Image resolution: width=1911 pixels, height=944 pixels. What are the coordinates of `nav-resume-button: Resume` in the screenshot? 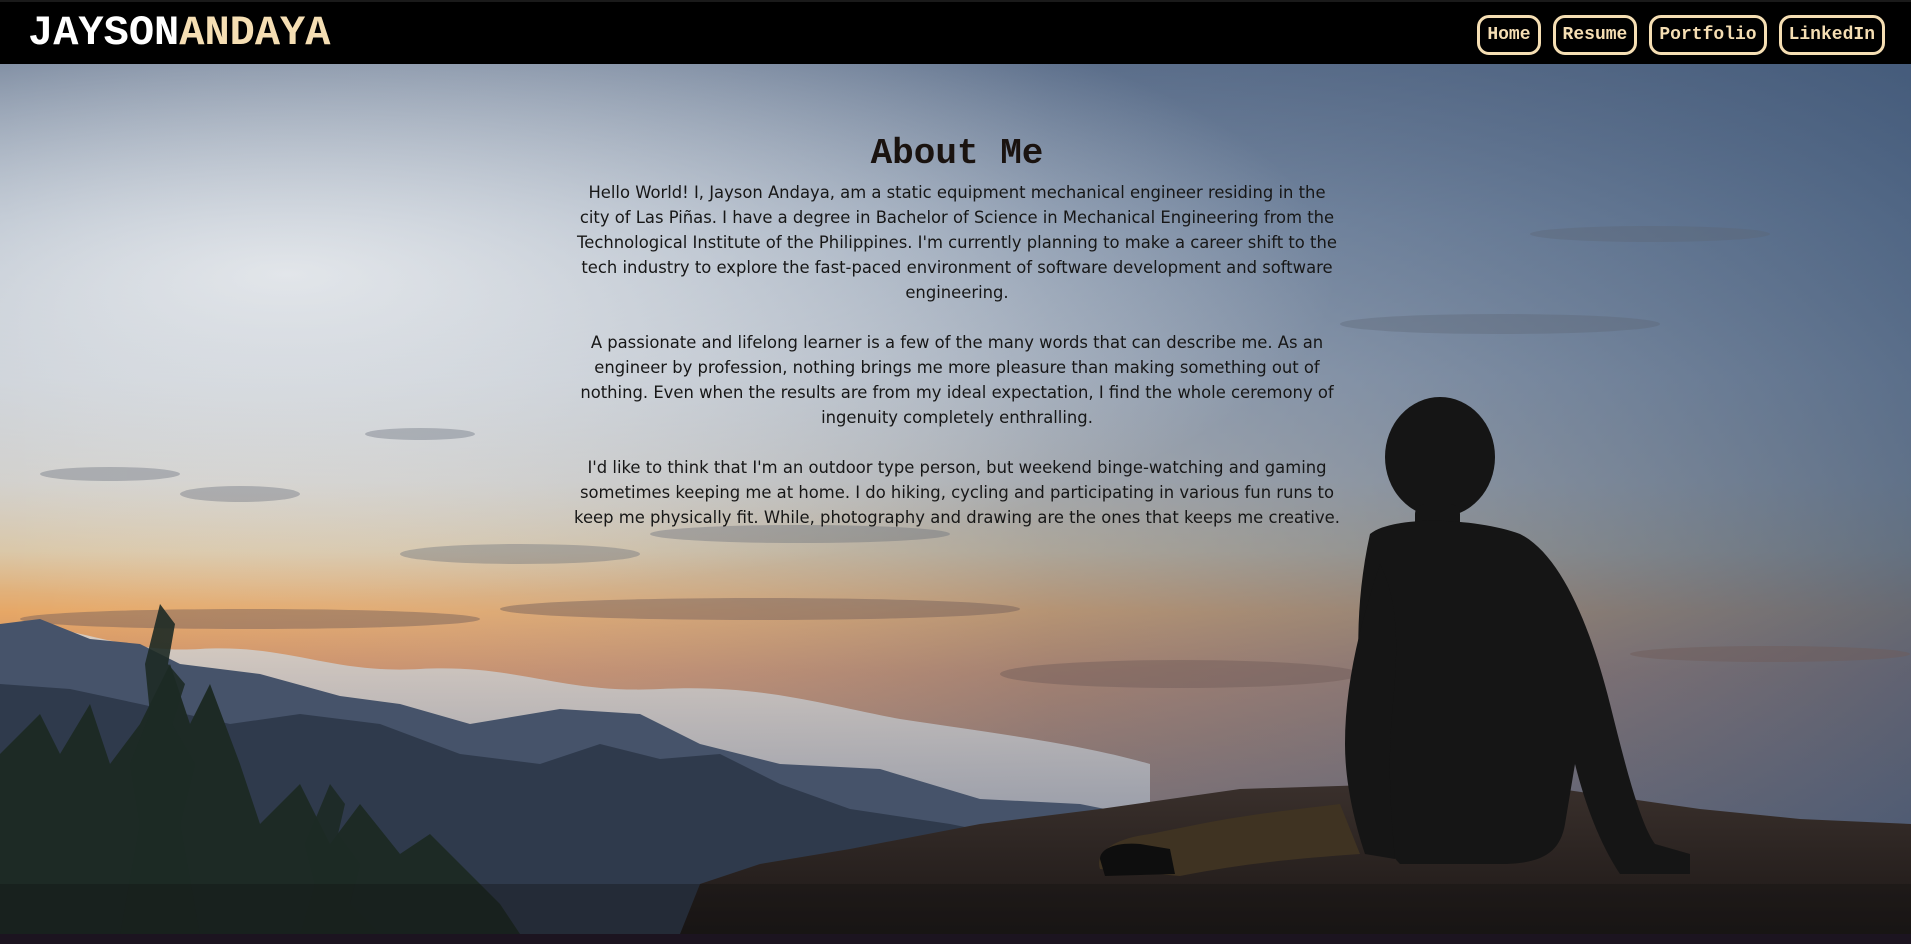 It's located at (1595, 35).